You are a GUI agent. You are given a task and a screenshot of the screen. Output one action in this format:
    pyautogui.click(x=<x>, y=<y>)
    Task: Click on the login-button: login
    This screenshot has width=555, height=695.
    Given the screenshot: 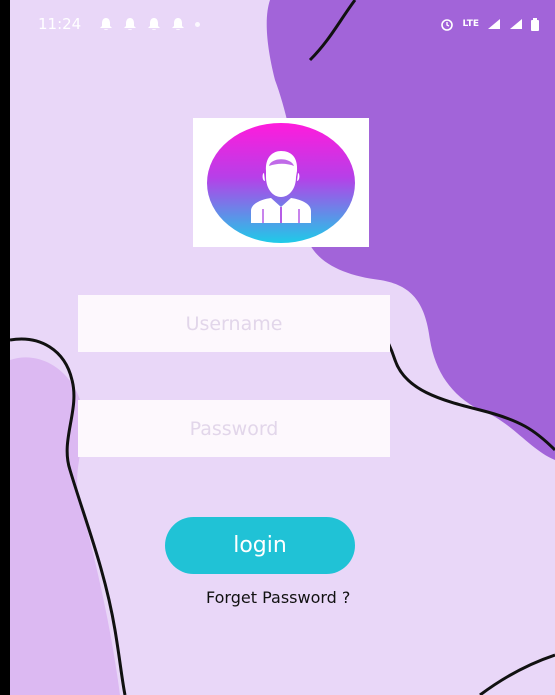 What is the action you would take?
    pyautogui.click(x=260, y=545)
    